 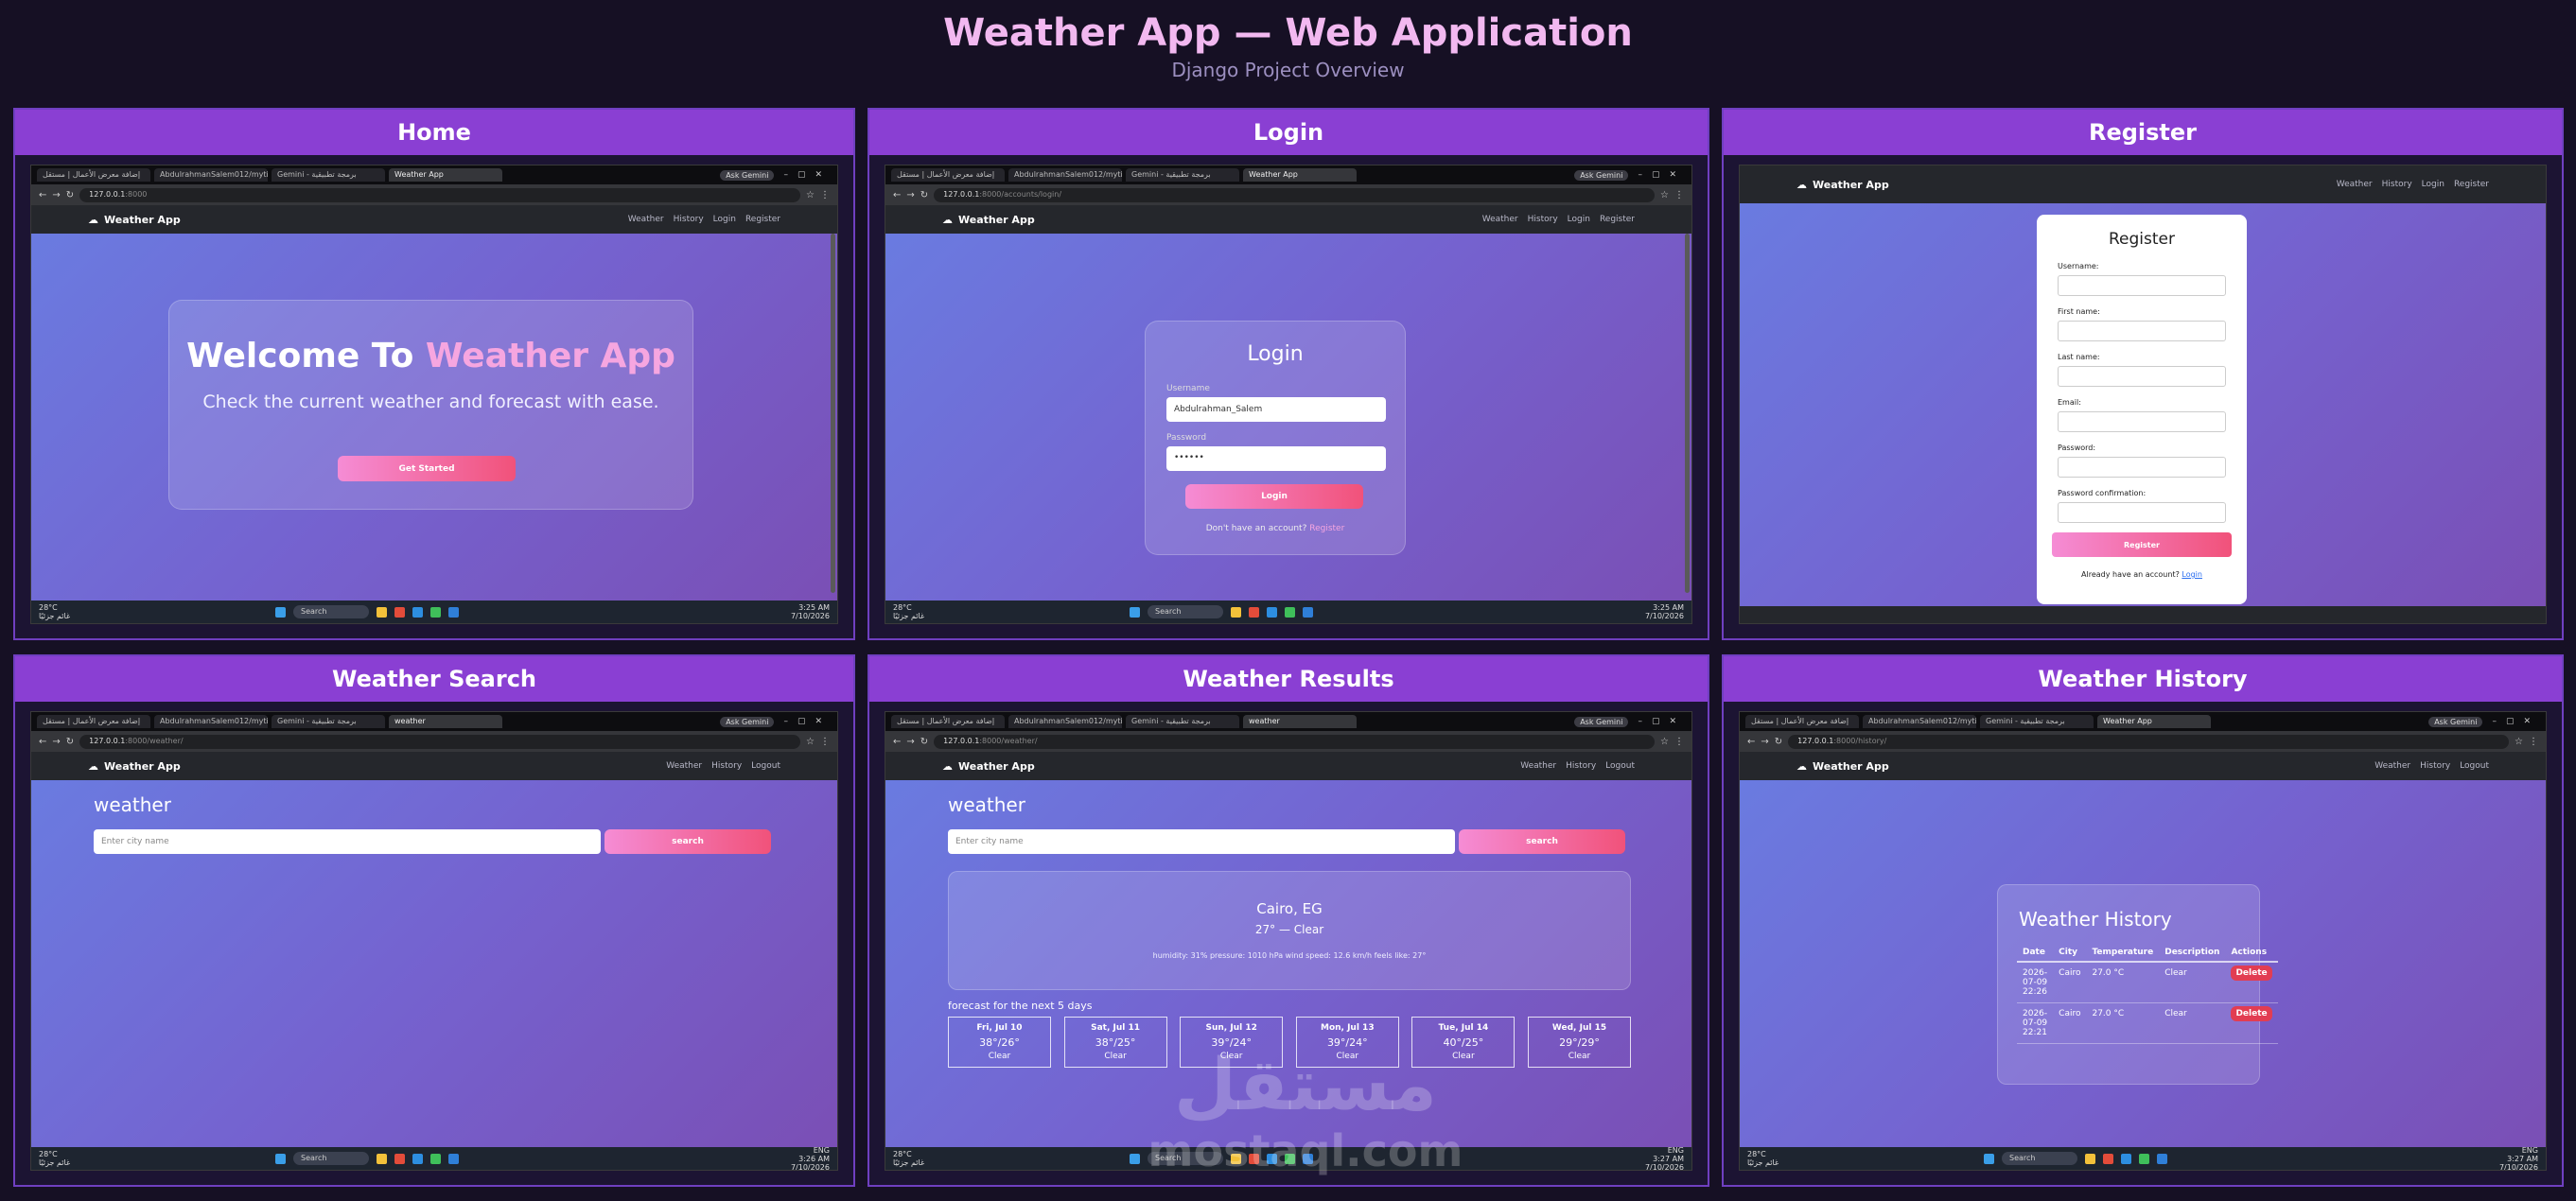 I want to click on get-started-button: Get Started, so click(x=427, y=468).